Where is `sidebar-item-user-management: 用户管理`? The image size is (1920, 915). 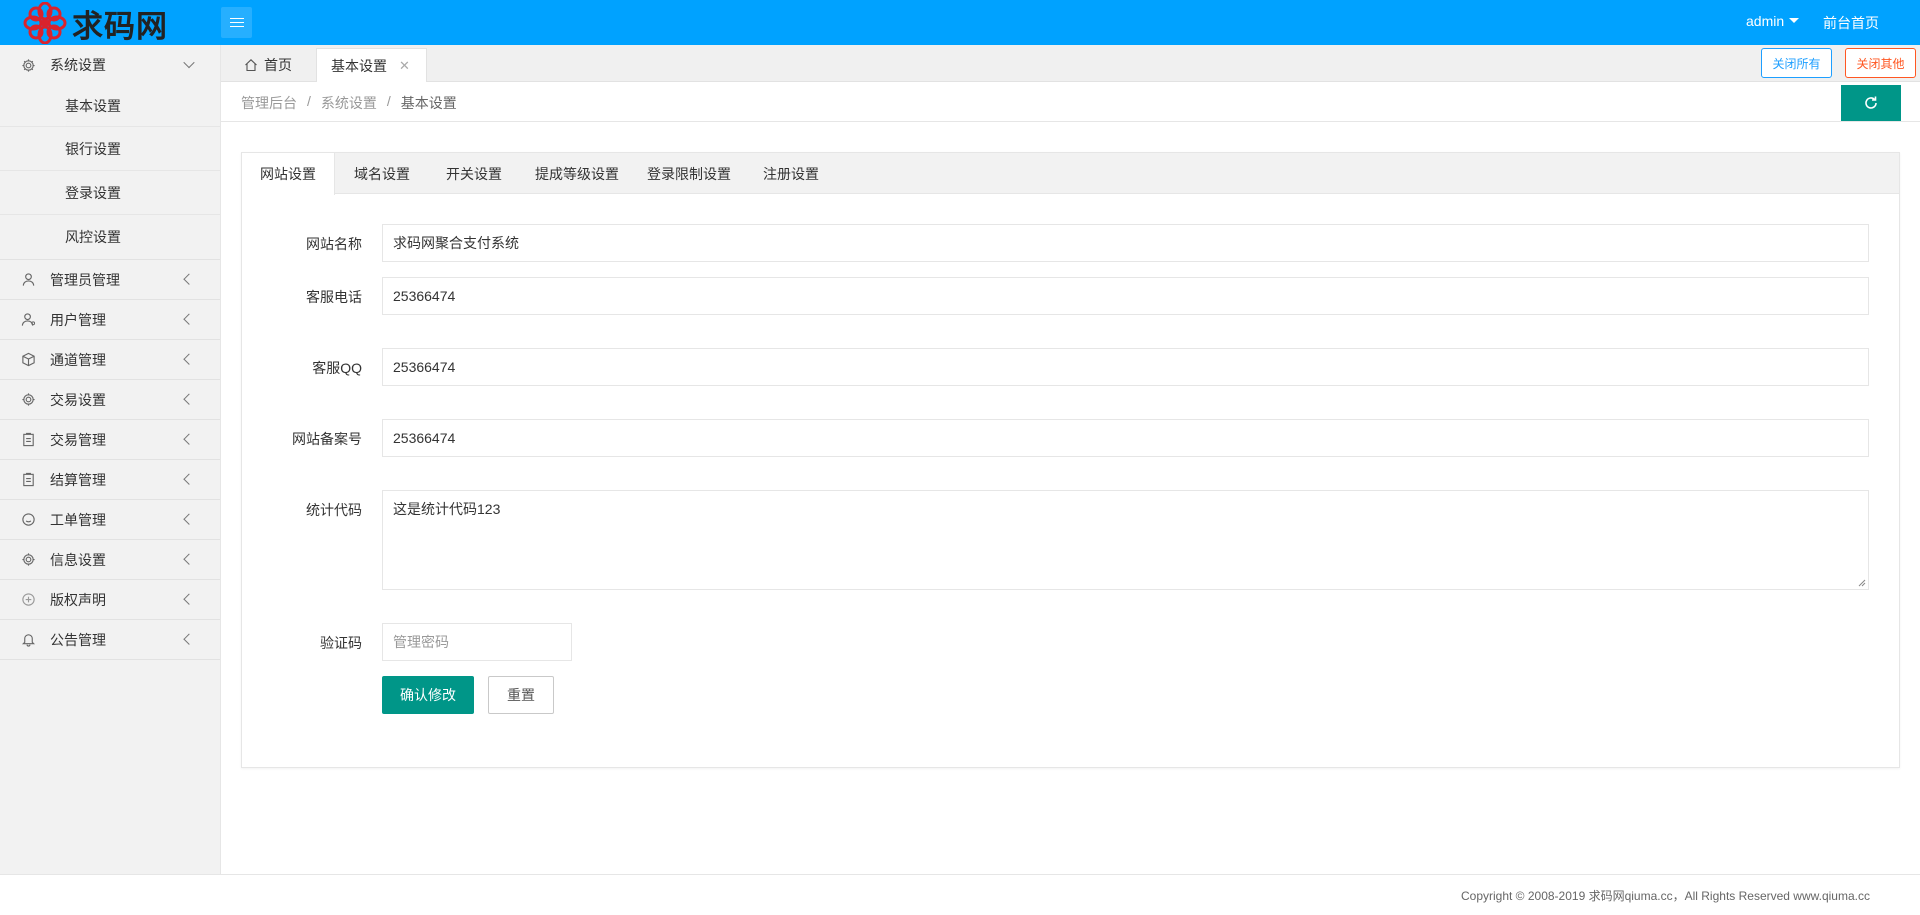 sidebar-item-user-management: 用户管理 is located at coordinates (110, 320).